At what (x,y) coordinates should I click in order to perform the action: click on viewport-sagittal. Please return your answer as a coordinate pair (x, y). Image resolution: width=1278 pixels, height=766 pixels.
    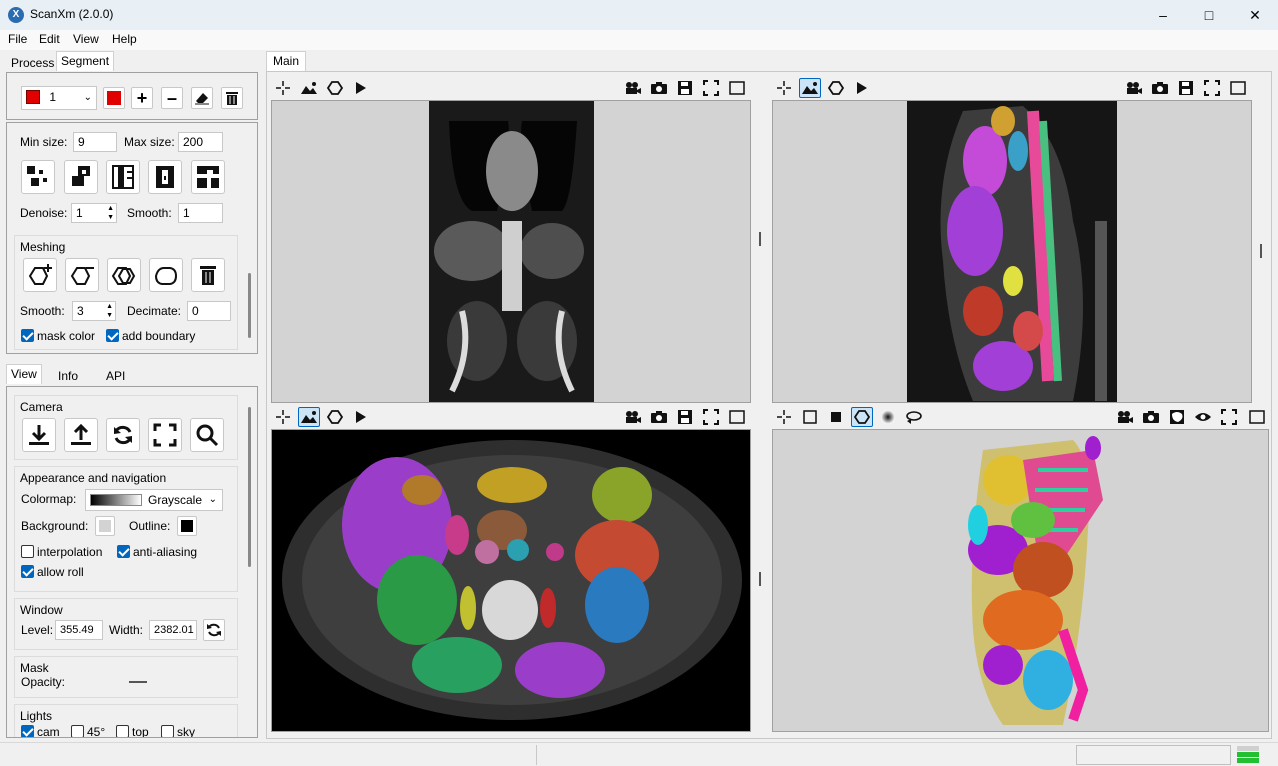
    Looking at the image, I should click on (1012, 251).